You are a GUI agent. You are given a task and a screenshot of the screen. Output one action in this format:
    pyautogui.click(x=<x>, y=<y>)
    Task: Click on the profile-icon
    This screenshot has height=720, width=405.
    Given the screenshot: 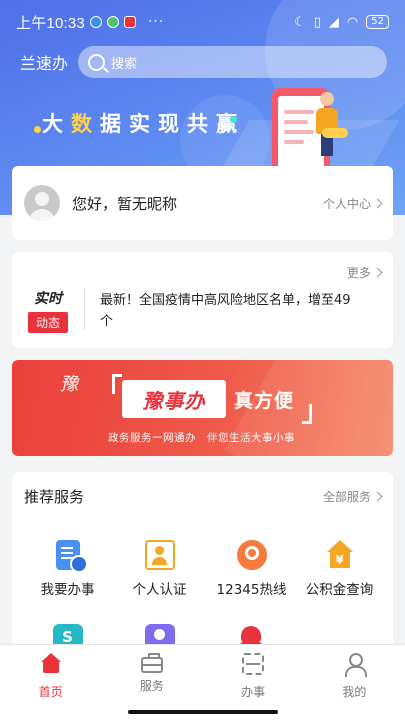 What is the action you would take?
    pyautogui.click(x=355, y=665)
    